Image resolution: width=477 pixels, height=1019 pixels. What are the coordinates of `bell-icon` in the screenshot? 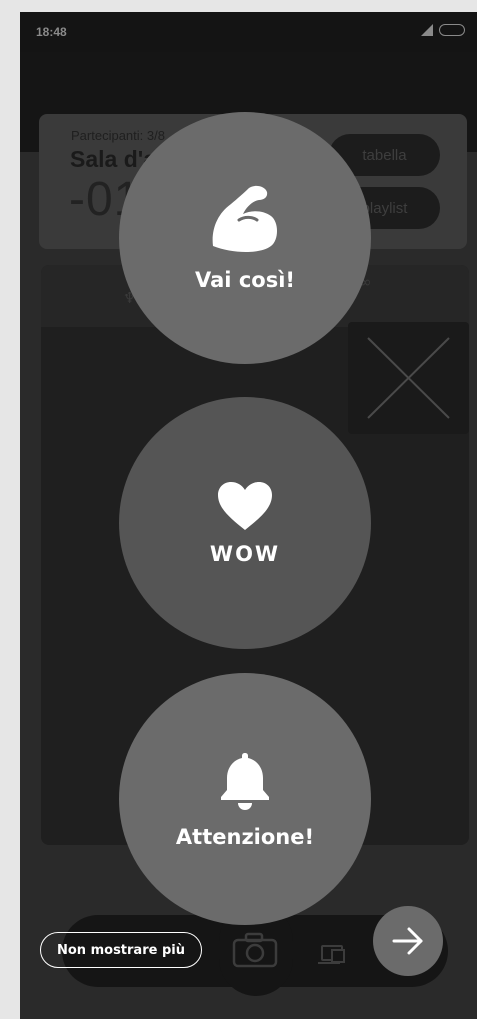 It's located at (245, 781).